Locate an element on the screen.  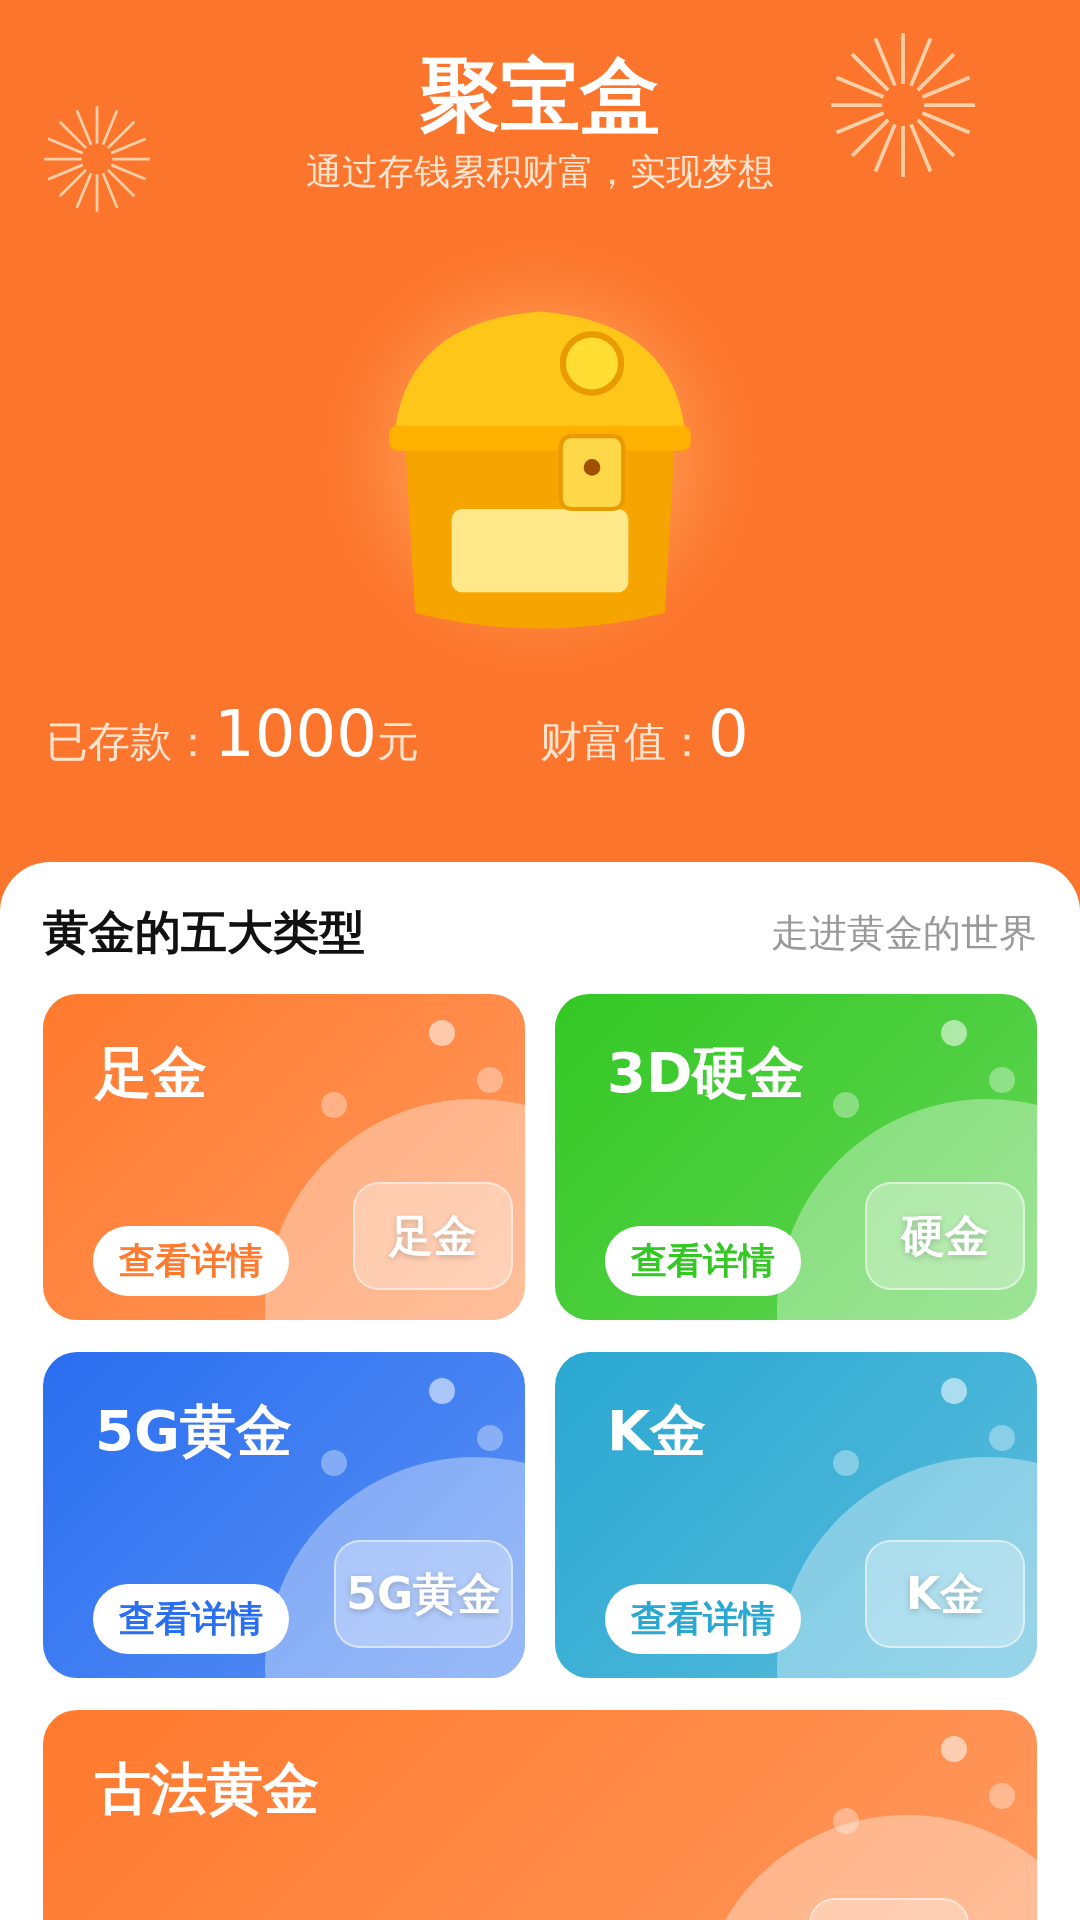
card-badge: 硬金 is located at coordinates (945, 1236).